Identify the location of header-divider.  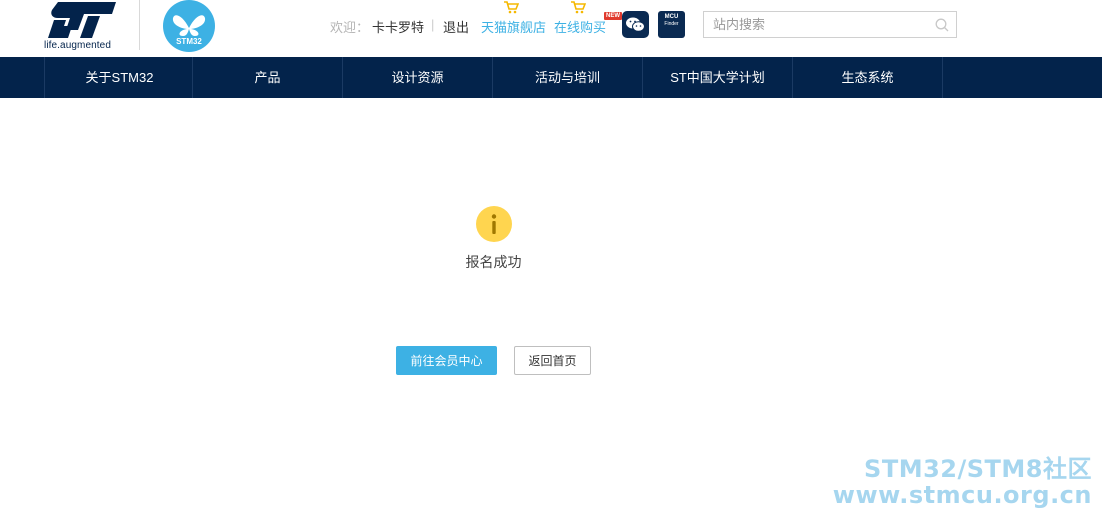
(139, 25).